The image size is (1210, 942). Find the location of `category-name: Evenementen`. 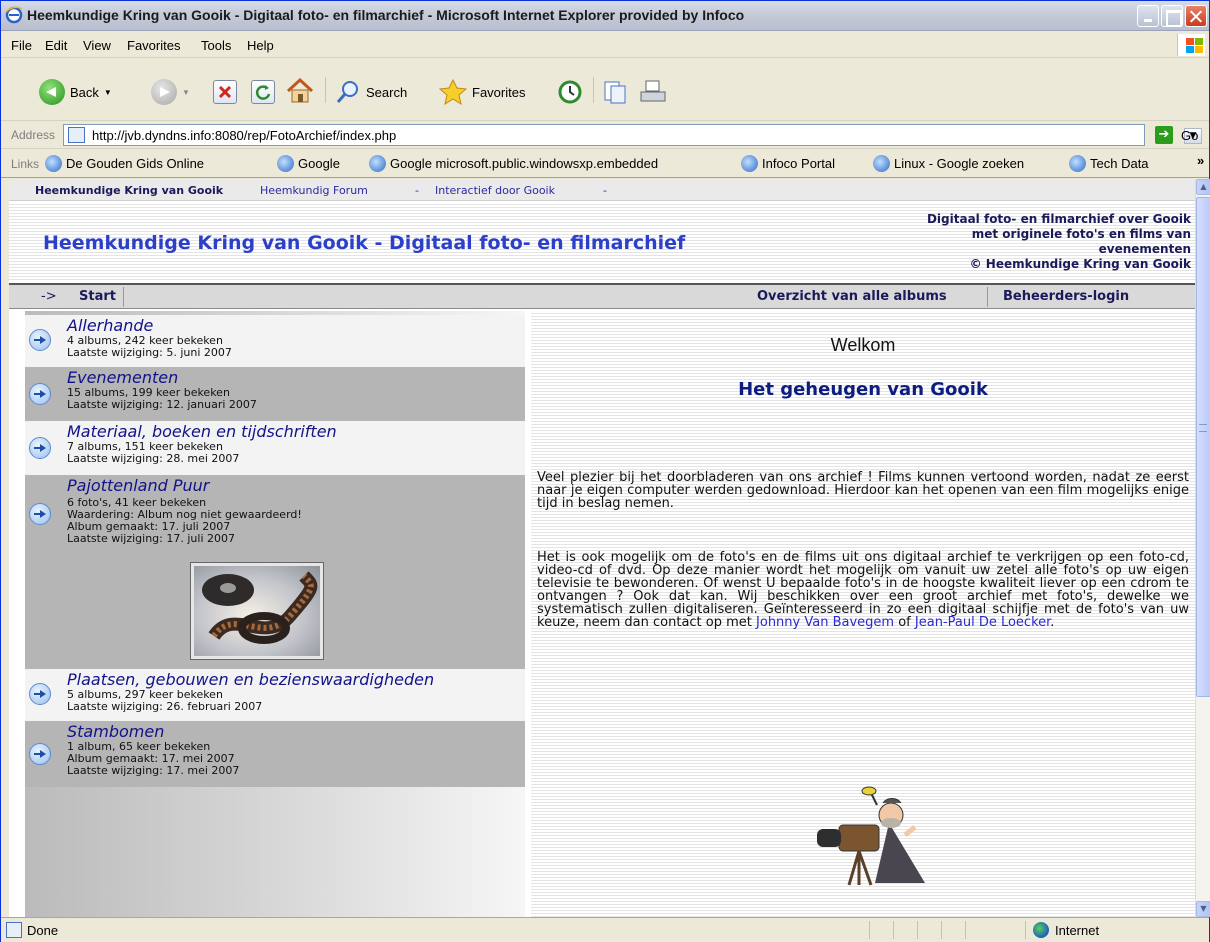

category-name: Evenementen is located at coordinates (122, 377).